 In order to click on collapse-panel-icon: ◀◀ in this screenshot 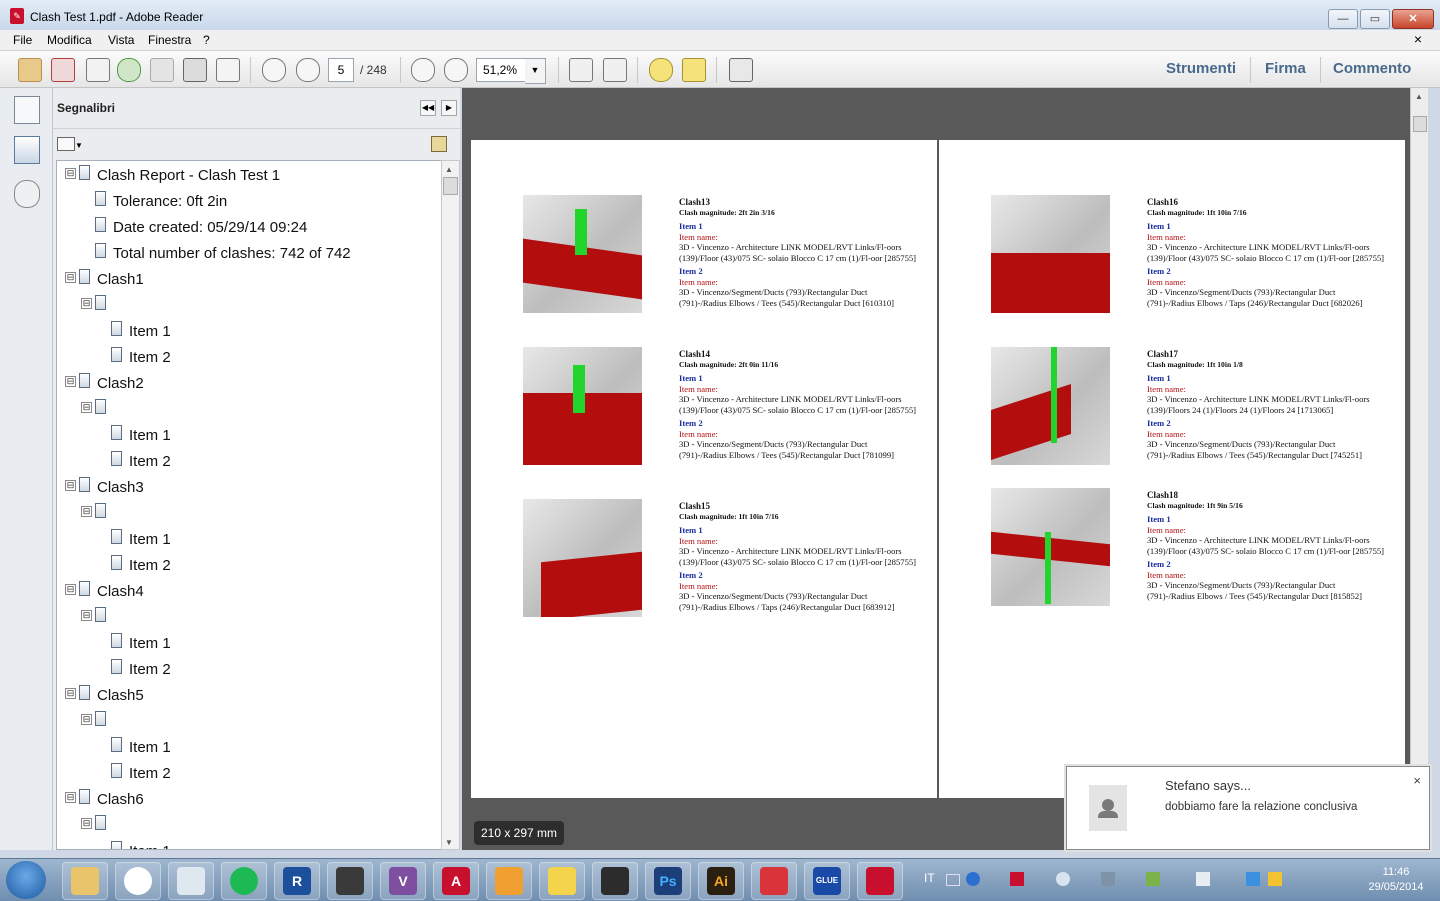, I will do `click(428, 108)`.